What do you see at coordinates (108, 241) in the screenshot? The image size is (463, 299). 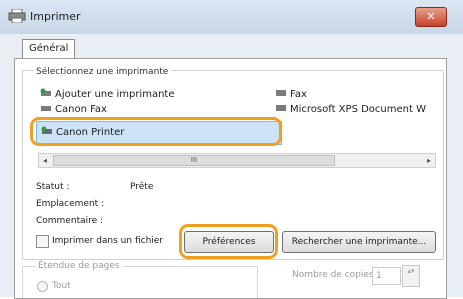 I see `print-to-file-label: Imprimer dans un fichier` at bounding box center [108, 241].